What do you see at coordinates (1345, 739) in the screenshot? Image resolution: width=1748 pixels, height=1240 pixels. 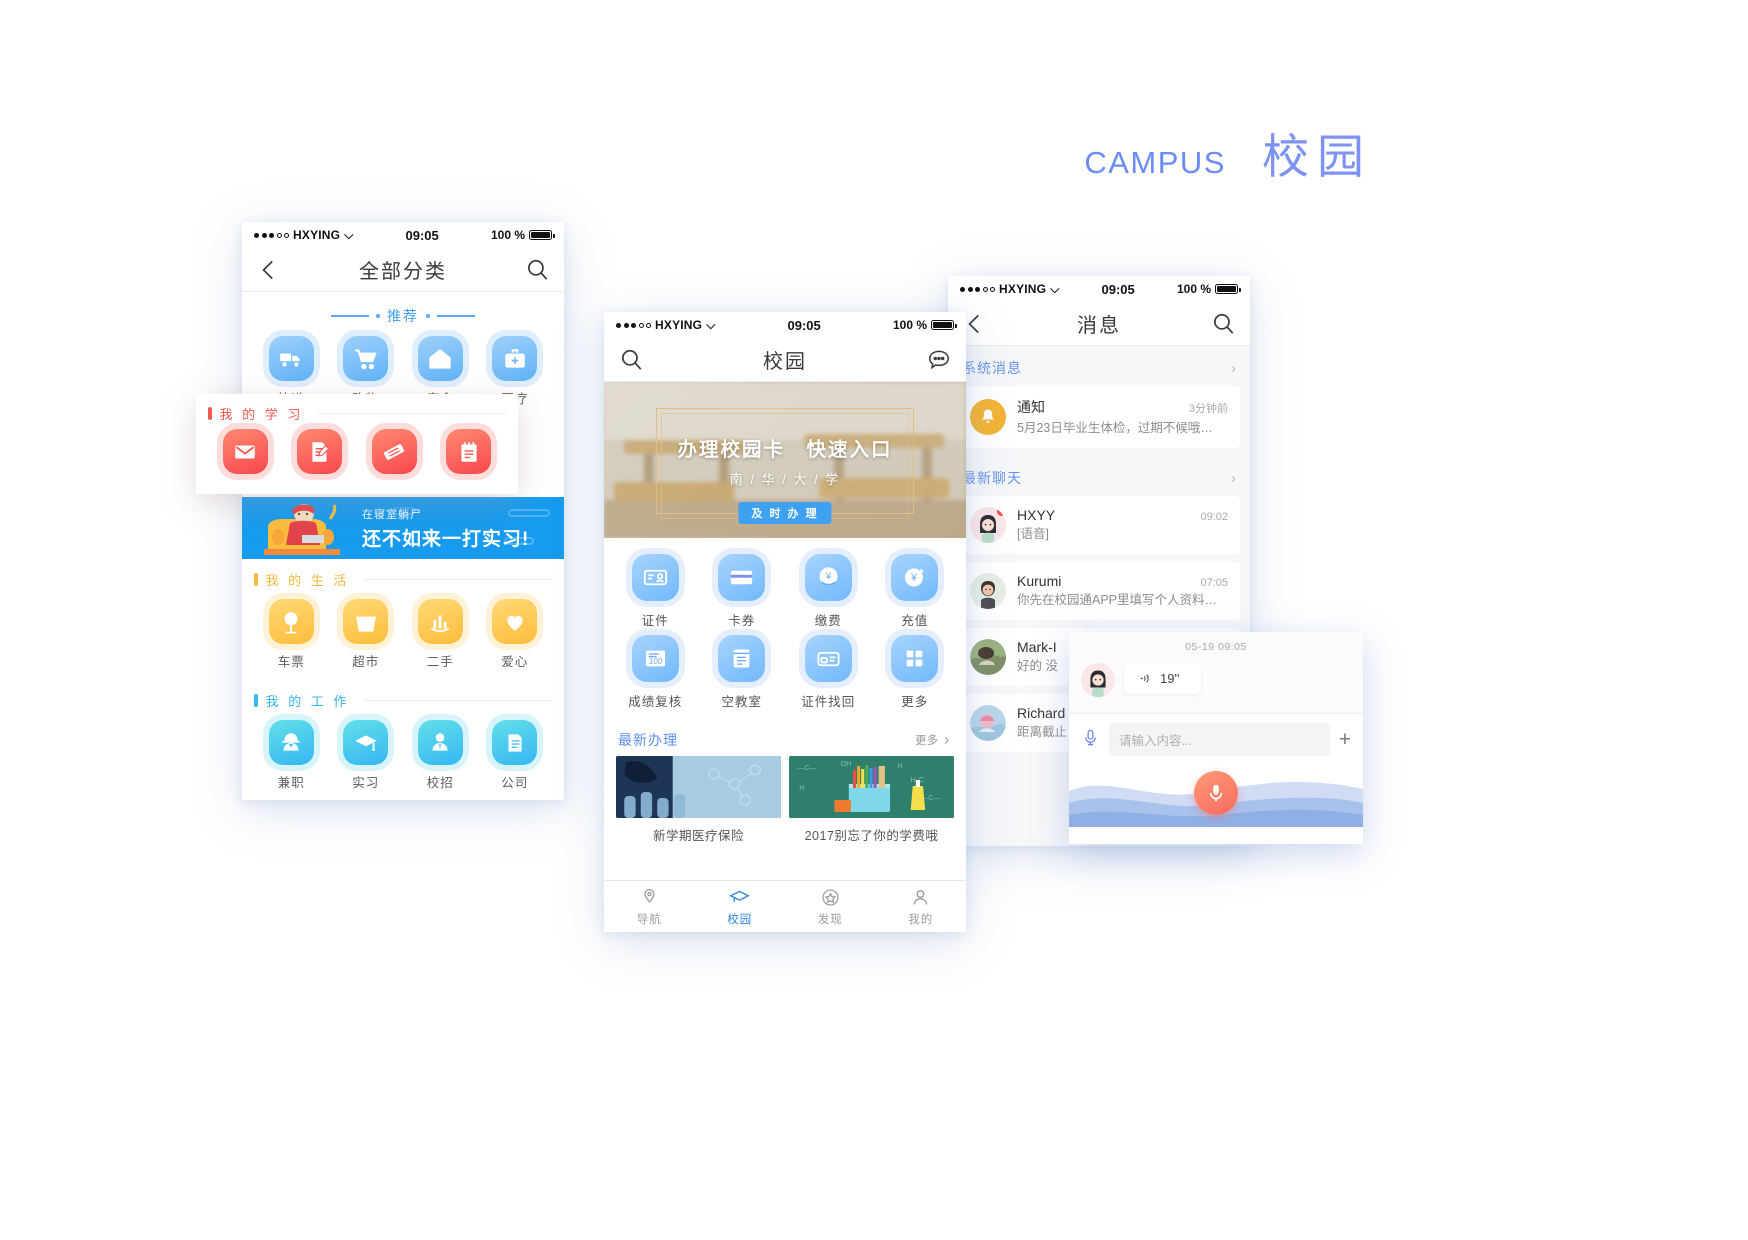 I see `plus-icon: +` at bounding box center [1345, 739].